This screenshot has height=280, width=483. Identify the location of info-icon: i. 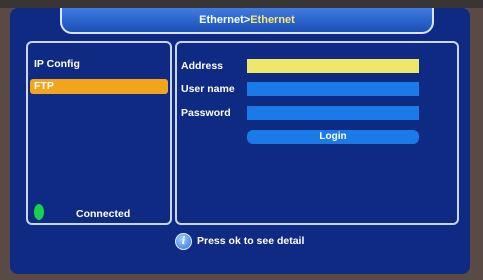
(183, 241).